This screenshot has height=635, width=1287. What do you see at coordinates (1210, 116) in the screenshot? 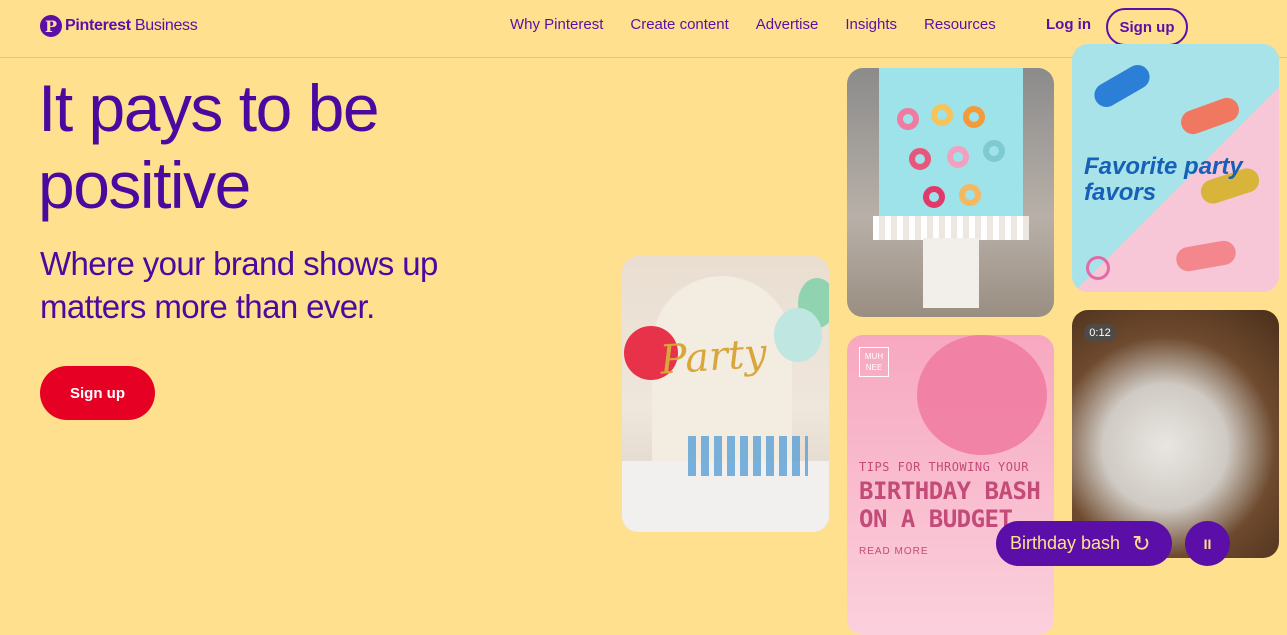
I see `red-dinosaur` at bounding box center [1210, 116].